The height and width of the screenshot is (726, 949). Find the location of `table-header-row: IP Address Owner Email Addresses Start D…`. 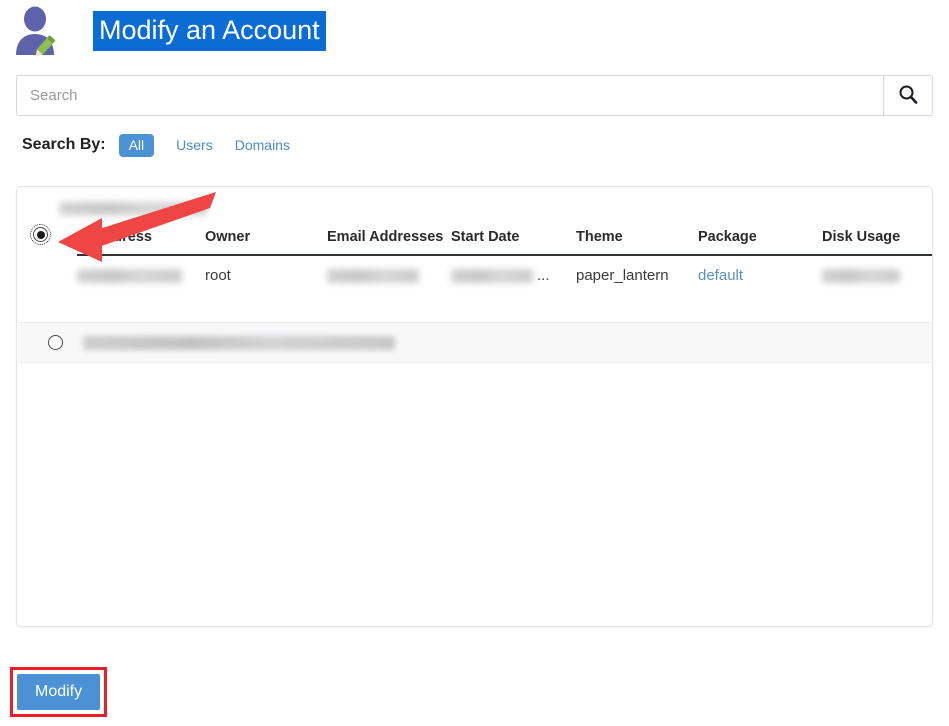

table-header-row: IP Address Owner Email Addresses Start D… is located at coordinates (481, 240).